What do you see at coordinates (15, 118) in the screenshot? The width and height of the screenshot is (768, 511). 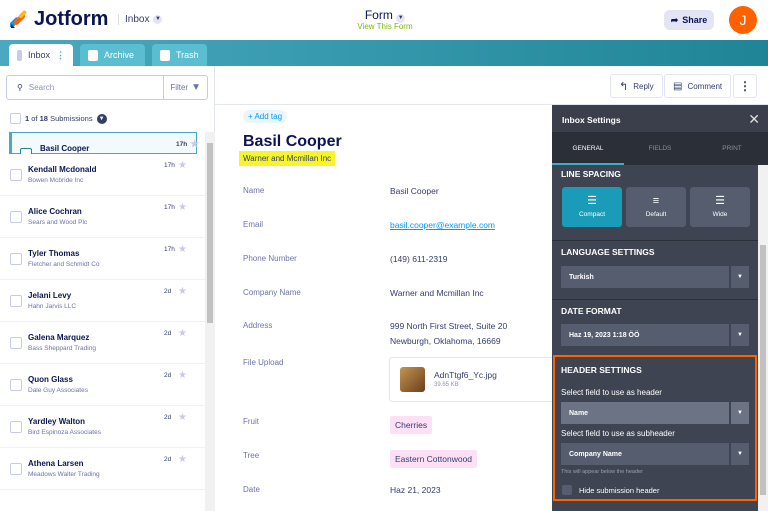 I see `select-all-checkbox` at bounding box center [15, 118].